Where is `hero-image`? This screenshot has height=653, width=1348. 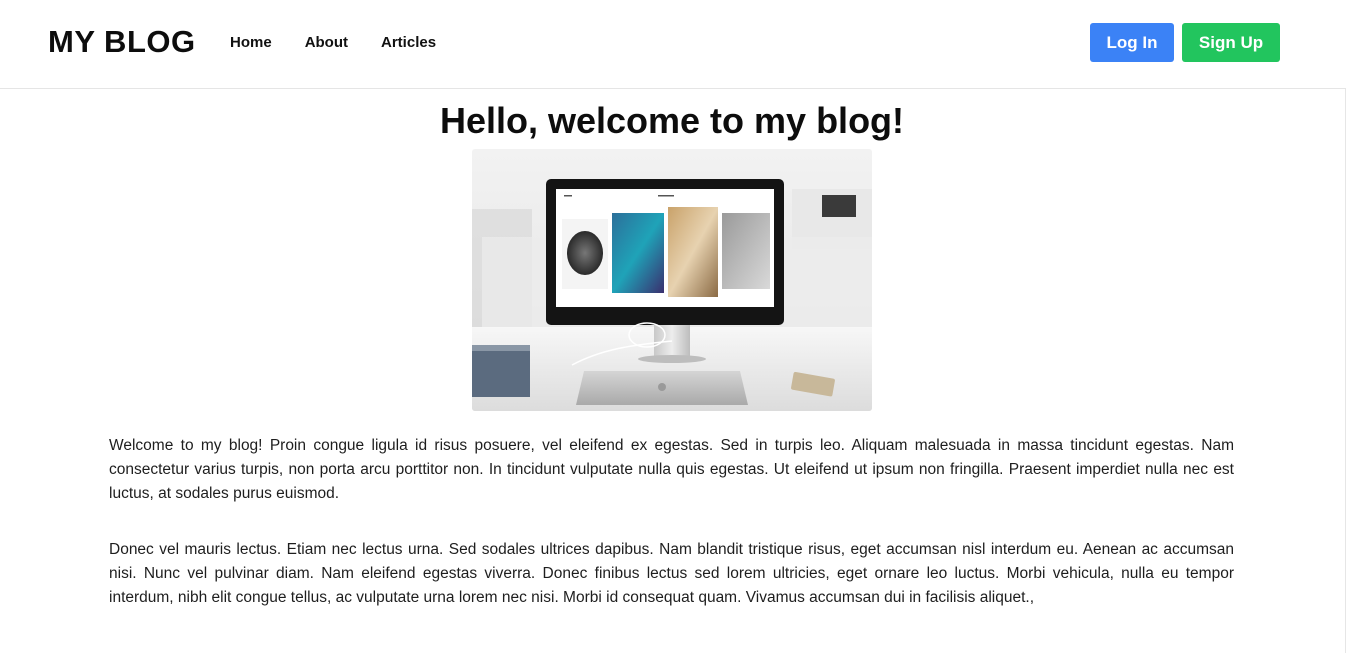 hero-image is located at coordinates (672, 280).